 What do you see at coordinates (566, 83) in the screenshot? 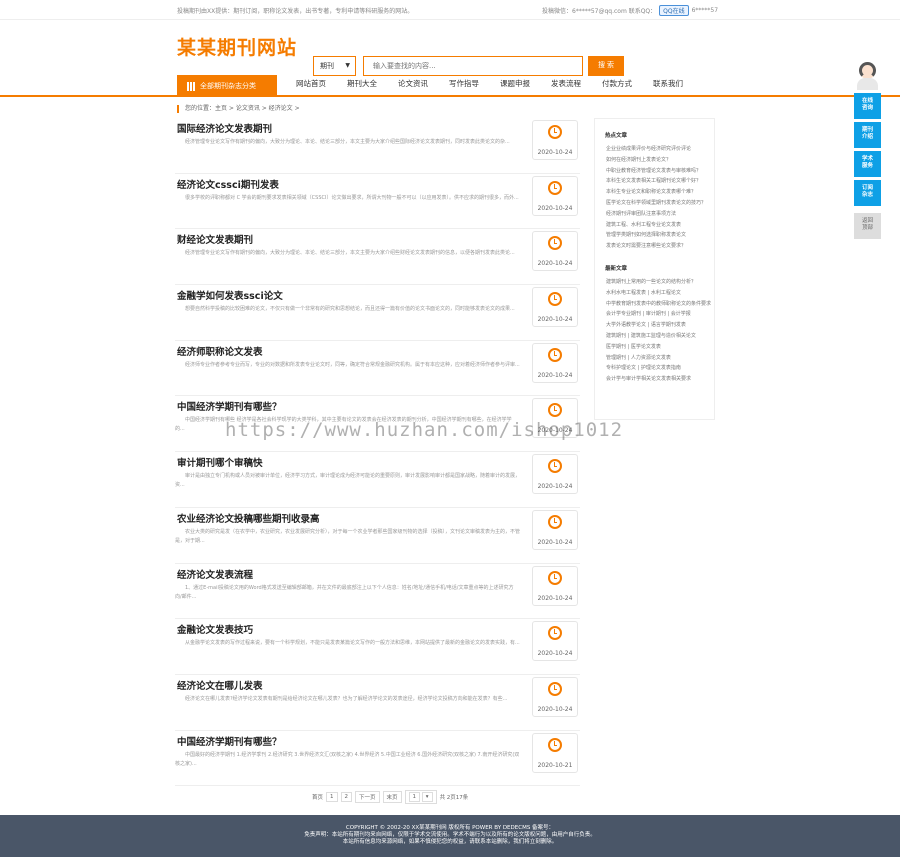
I see `nav-item-process: 发表流程` at bounding box center [566, 83].